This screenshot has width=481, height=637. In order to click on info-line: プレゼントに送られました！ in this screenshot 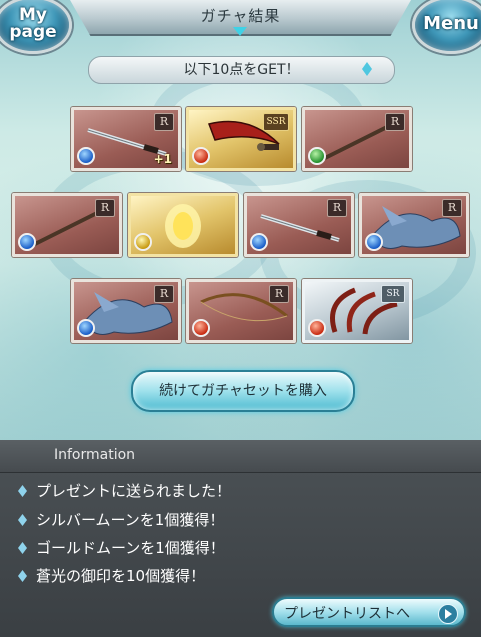, I will do `click(124, 491)`.